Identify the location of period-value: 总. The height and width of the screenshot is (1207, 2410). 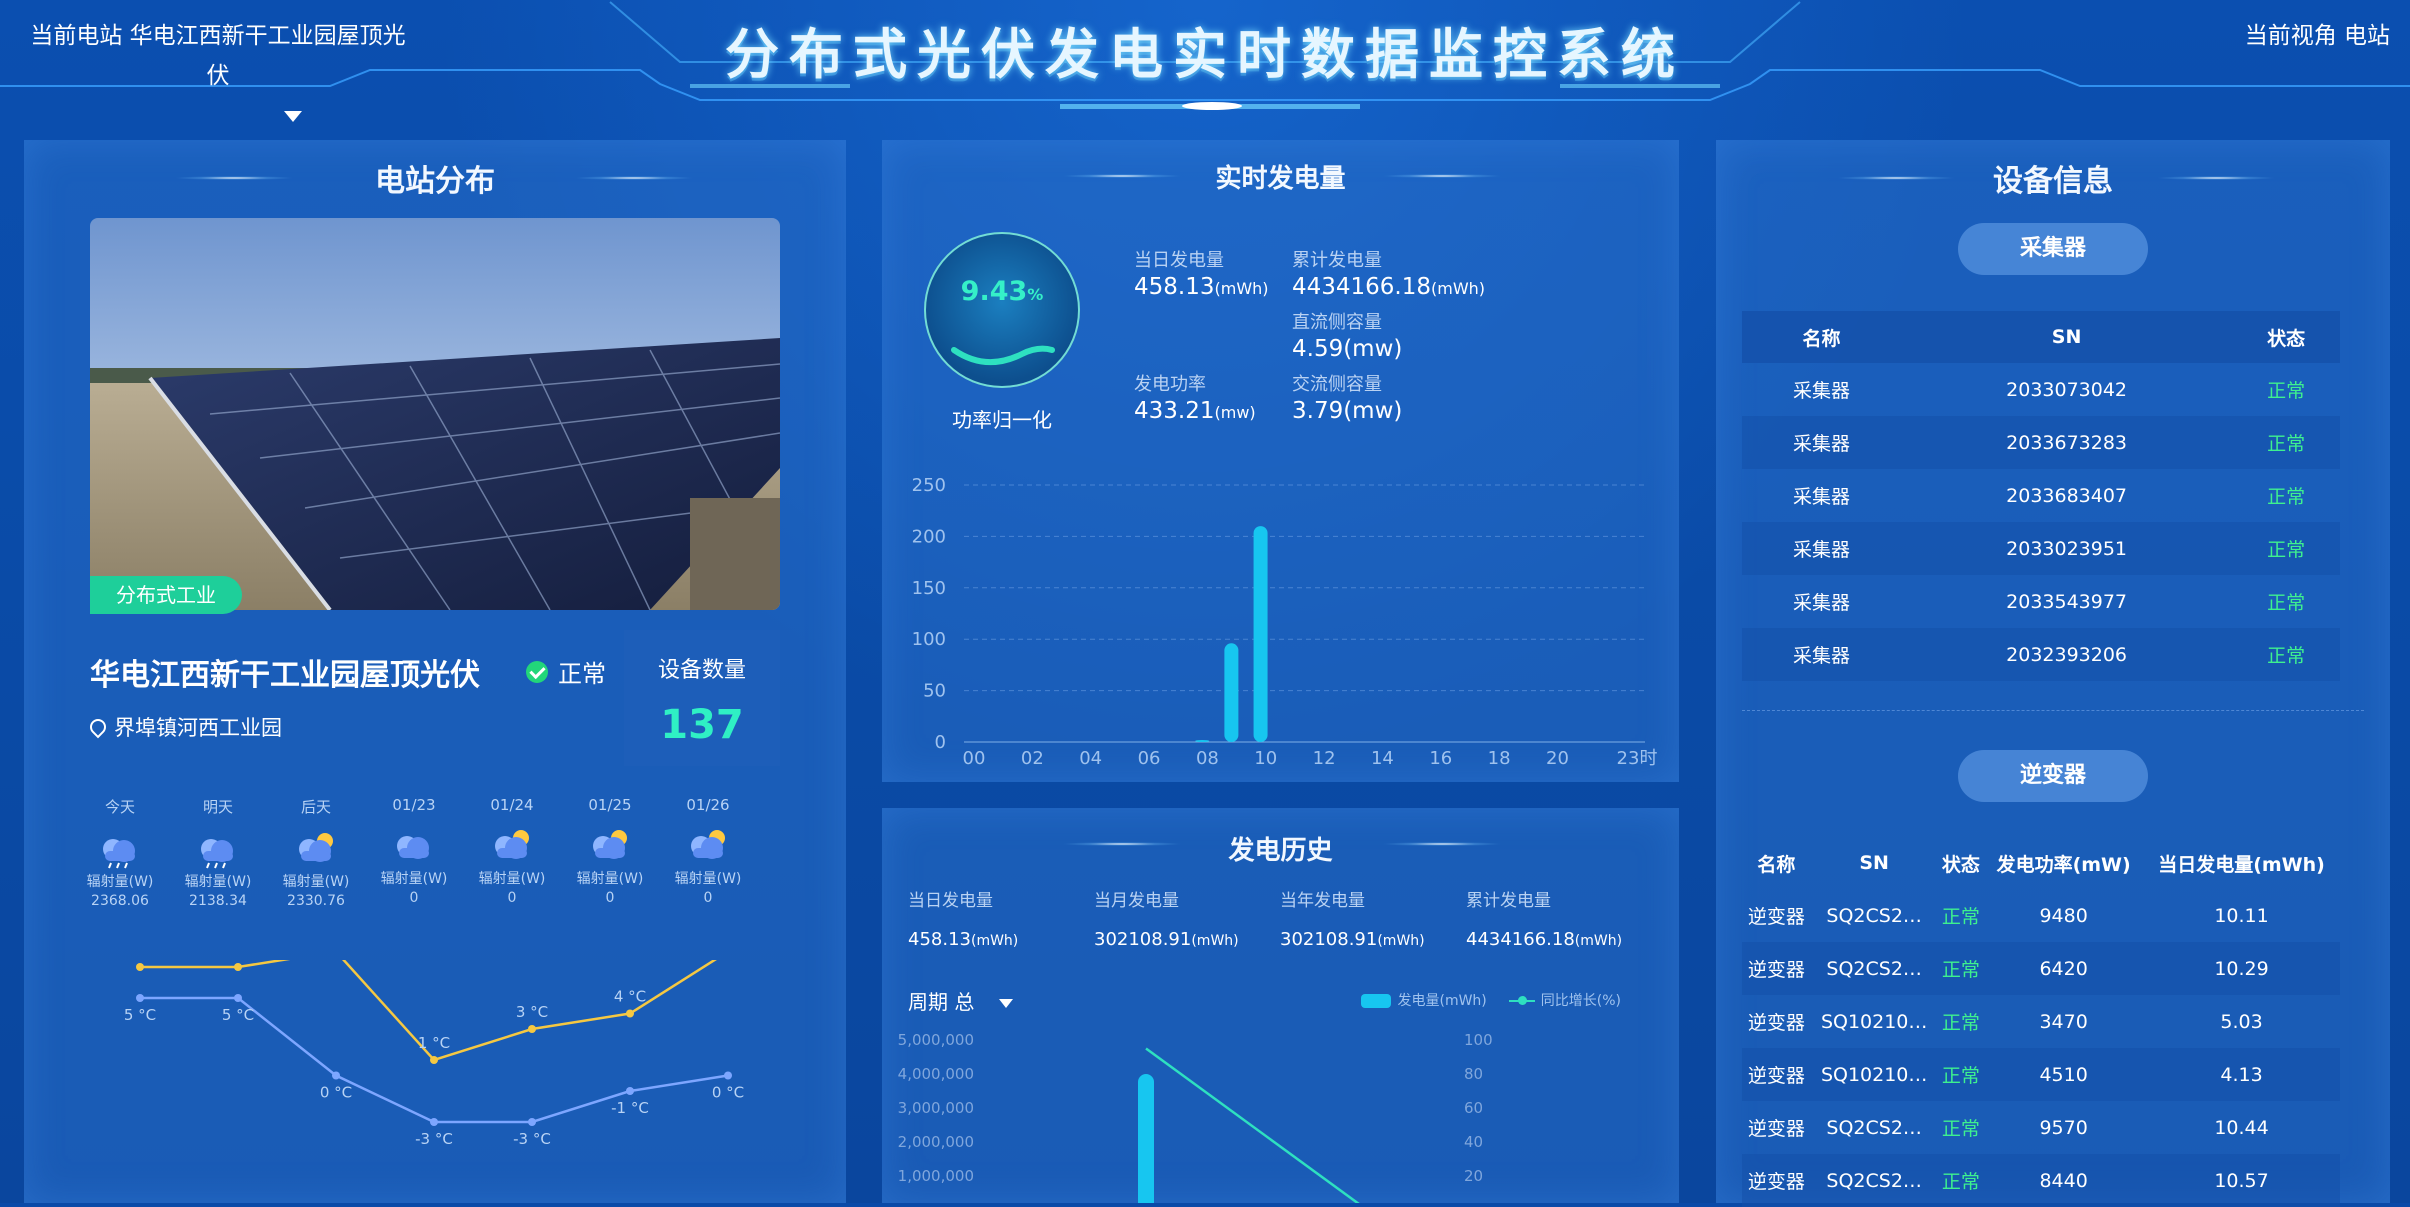
(964, 1002).